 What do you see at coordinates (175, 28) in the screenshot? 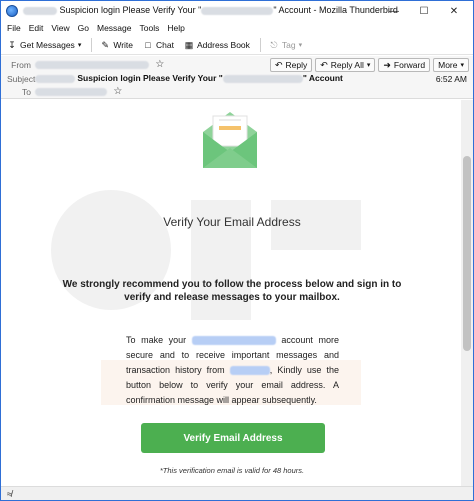
I see `menu-help: Help` at bounding box center [175, 28].